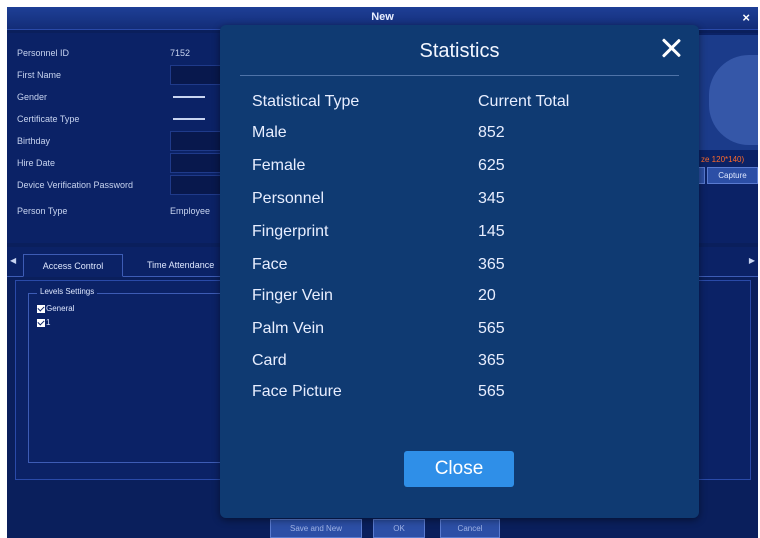 The height and width of the screenshot is (538, 760). What do you see at coordinates (306, 101) in the screenshot?
I see `header-statistical-type: Statistical Type` at bounding box center [306, 101].